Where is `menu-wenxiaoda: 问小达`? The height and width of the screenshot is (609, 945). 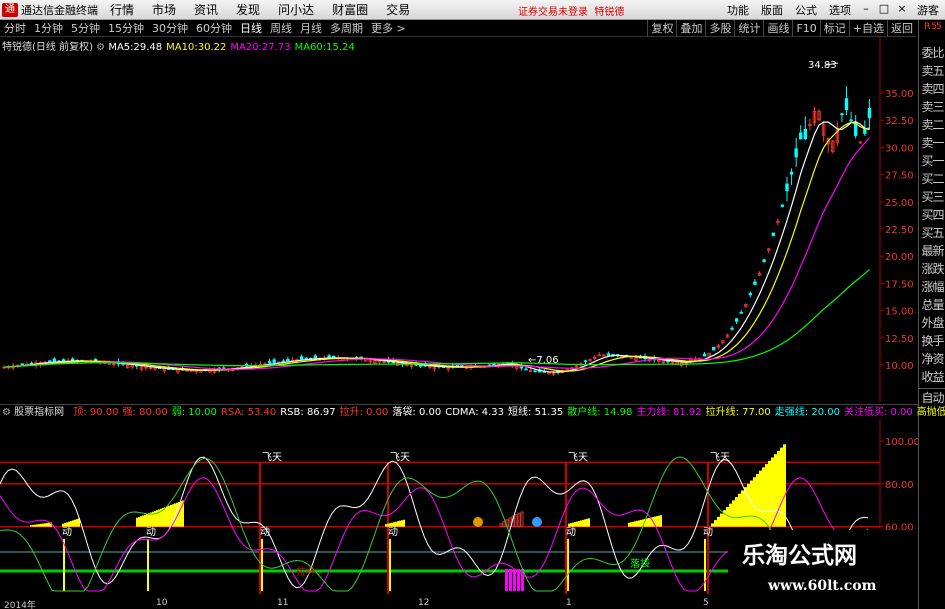
menu-wenxiaoda: 问小达 is located at coordinates (296, 9).